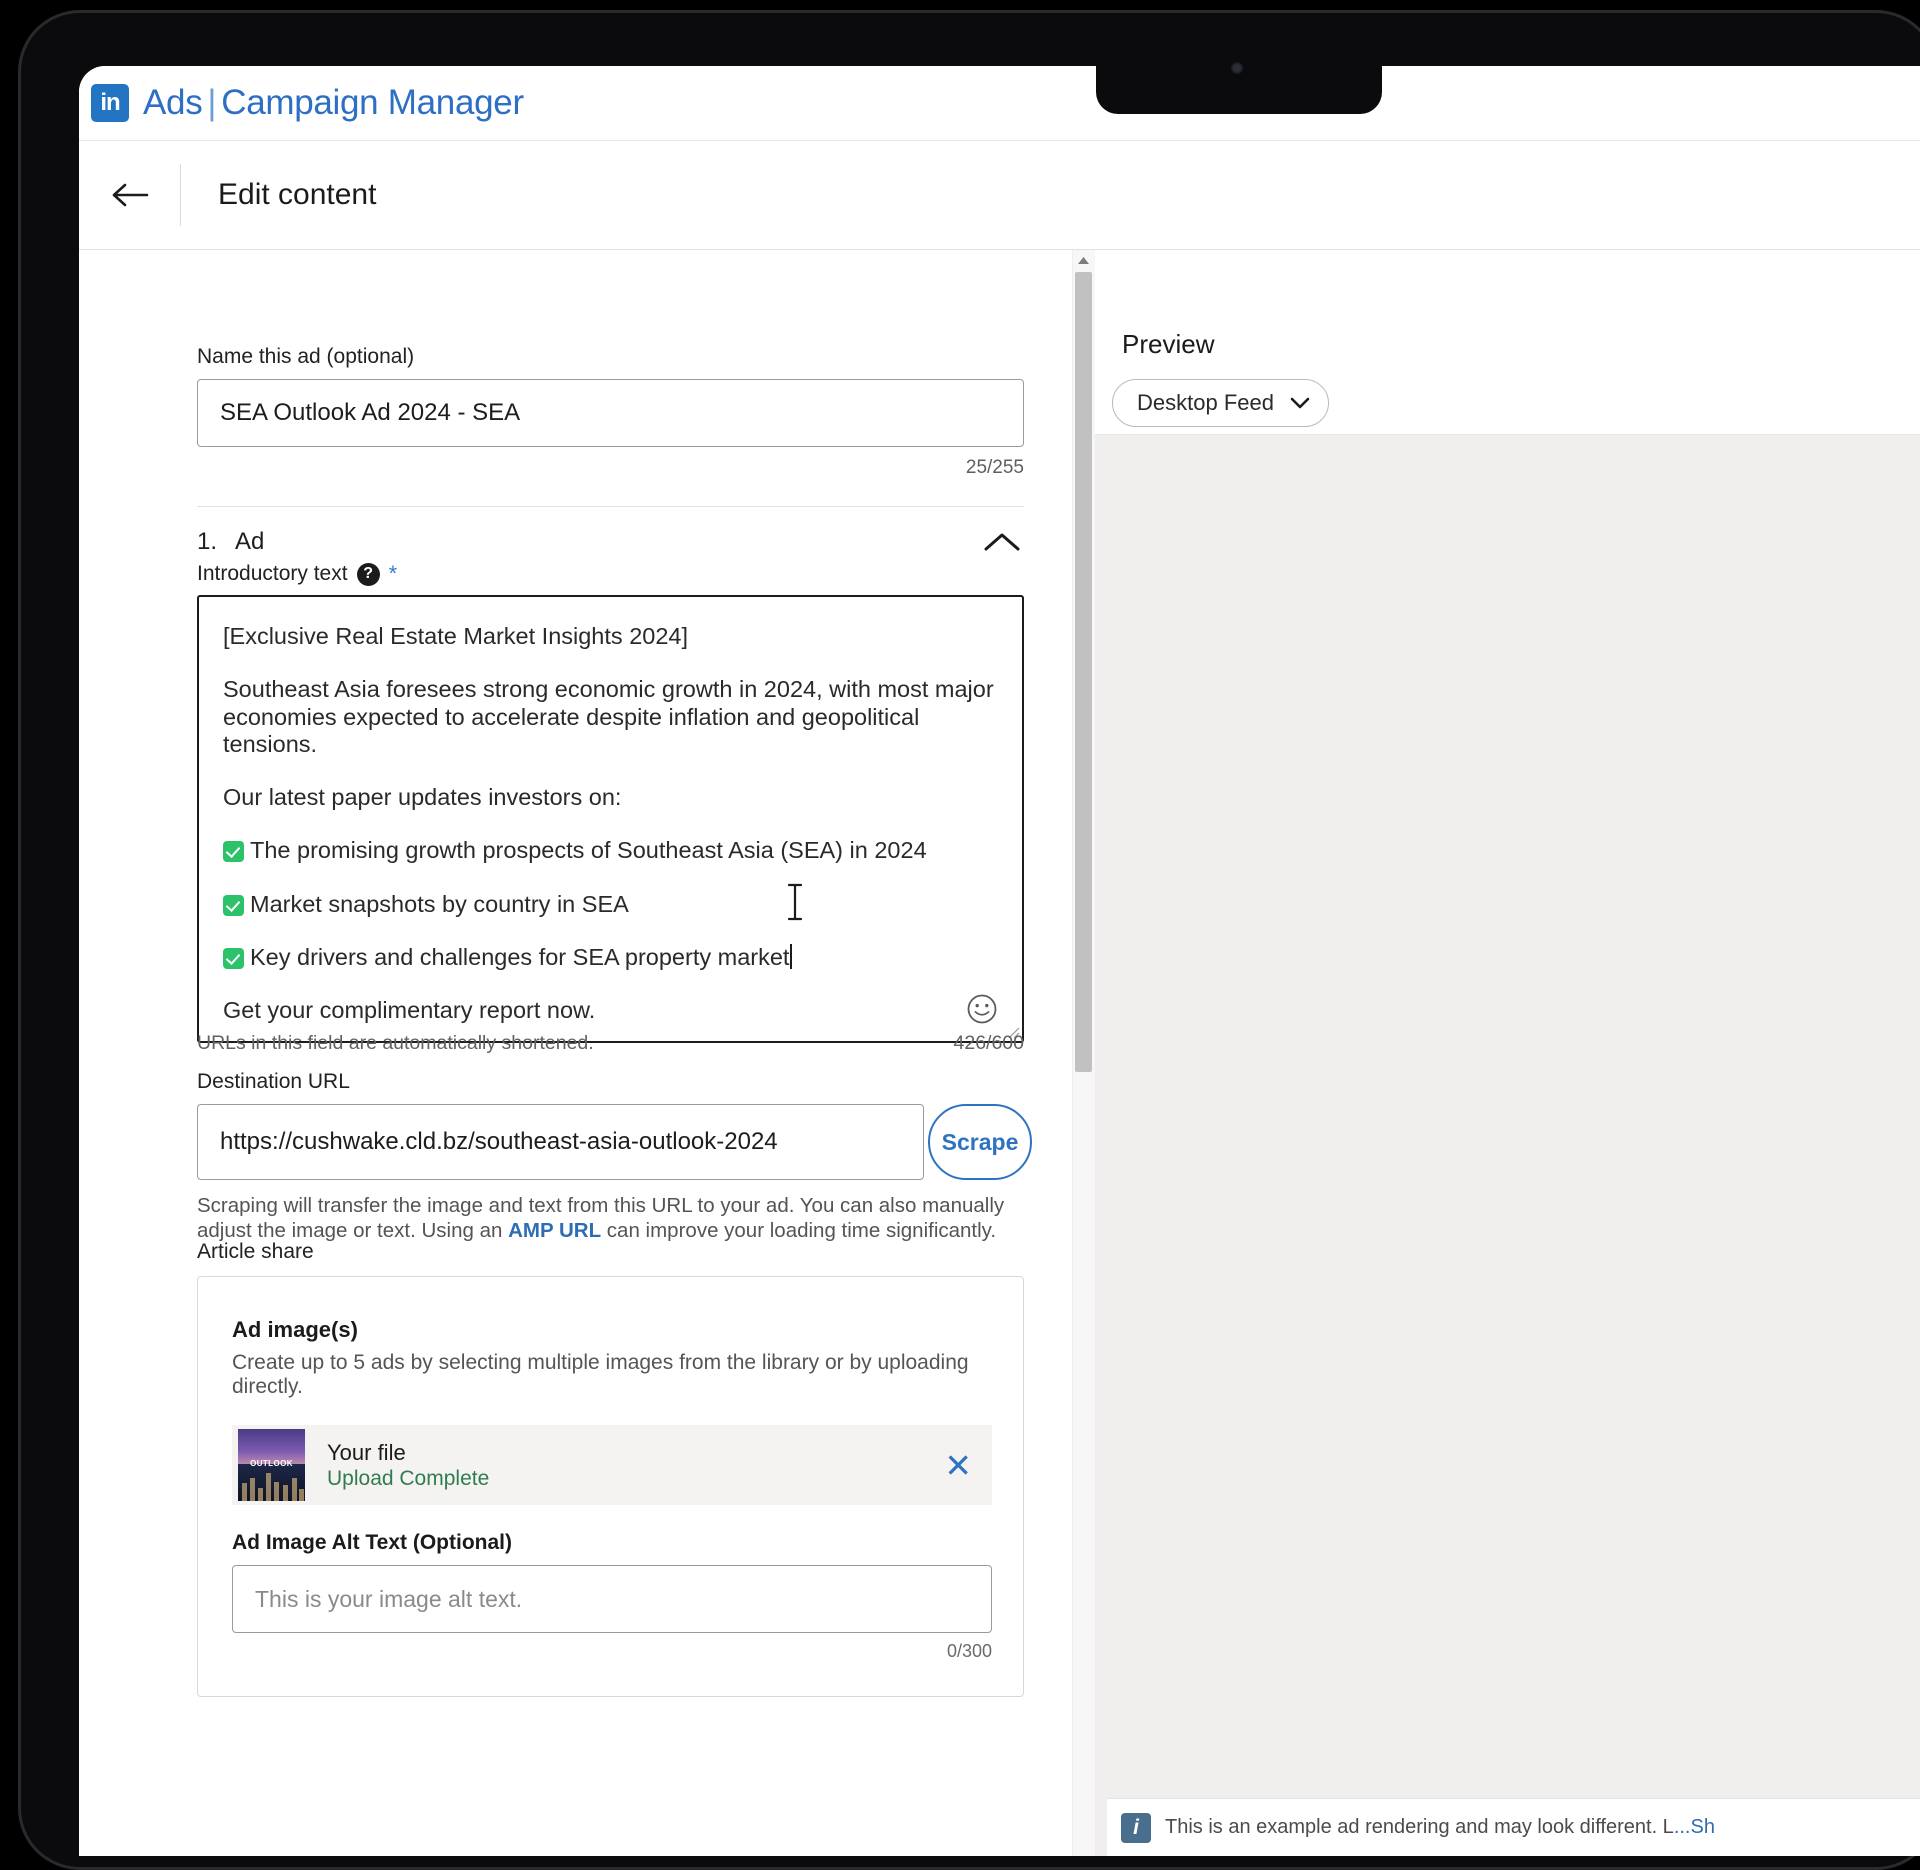 This screenshot has width=1920, height=1870. I want to click on alt-text-input, so click(612, 1599).